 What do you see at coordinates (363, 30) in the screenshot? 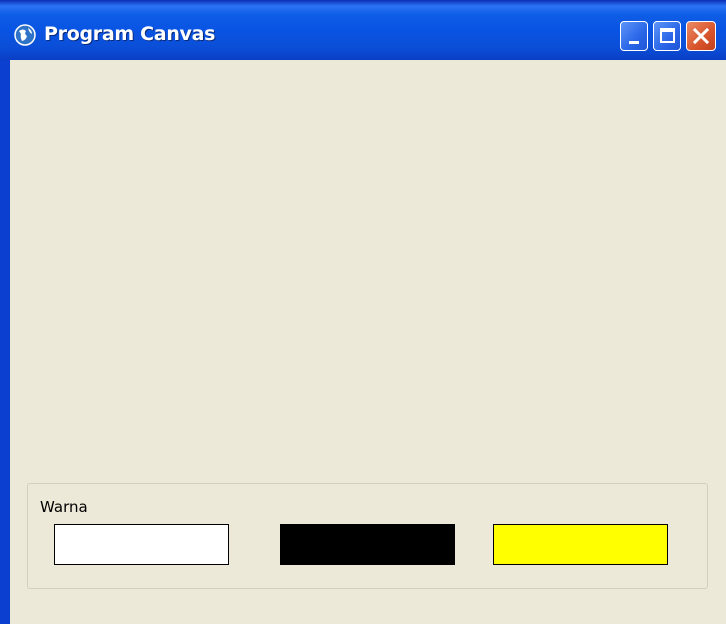
I see `title-bar: Program Canvas` at bounding box center [363, 30].